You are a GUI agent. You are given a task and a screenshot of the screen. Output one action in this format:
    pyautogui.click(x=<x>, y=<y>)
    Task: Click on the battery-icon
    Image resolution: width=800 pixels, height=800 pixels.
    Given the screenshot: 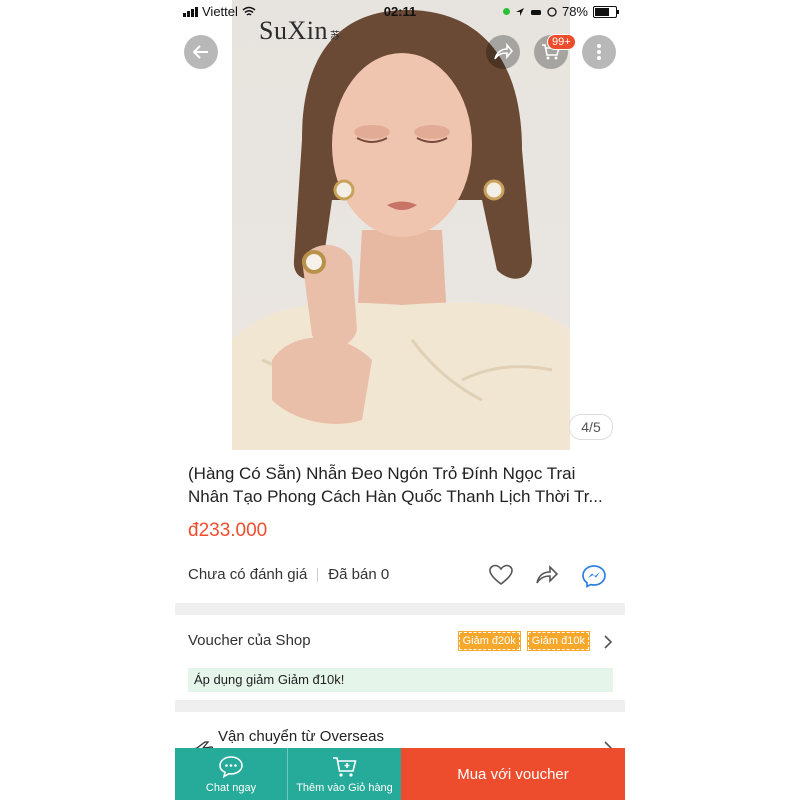 What is the action you would take?
    pyautogui.click(x=606, y=11)
    